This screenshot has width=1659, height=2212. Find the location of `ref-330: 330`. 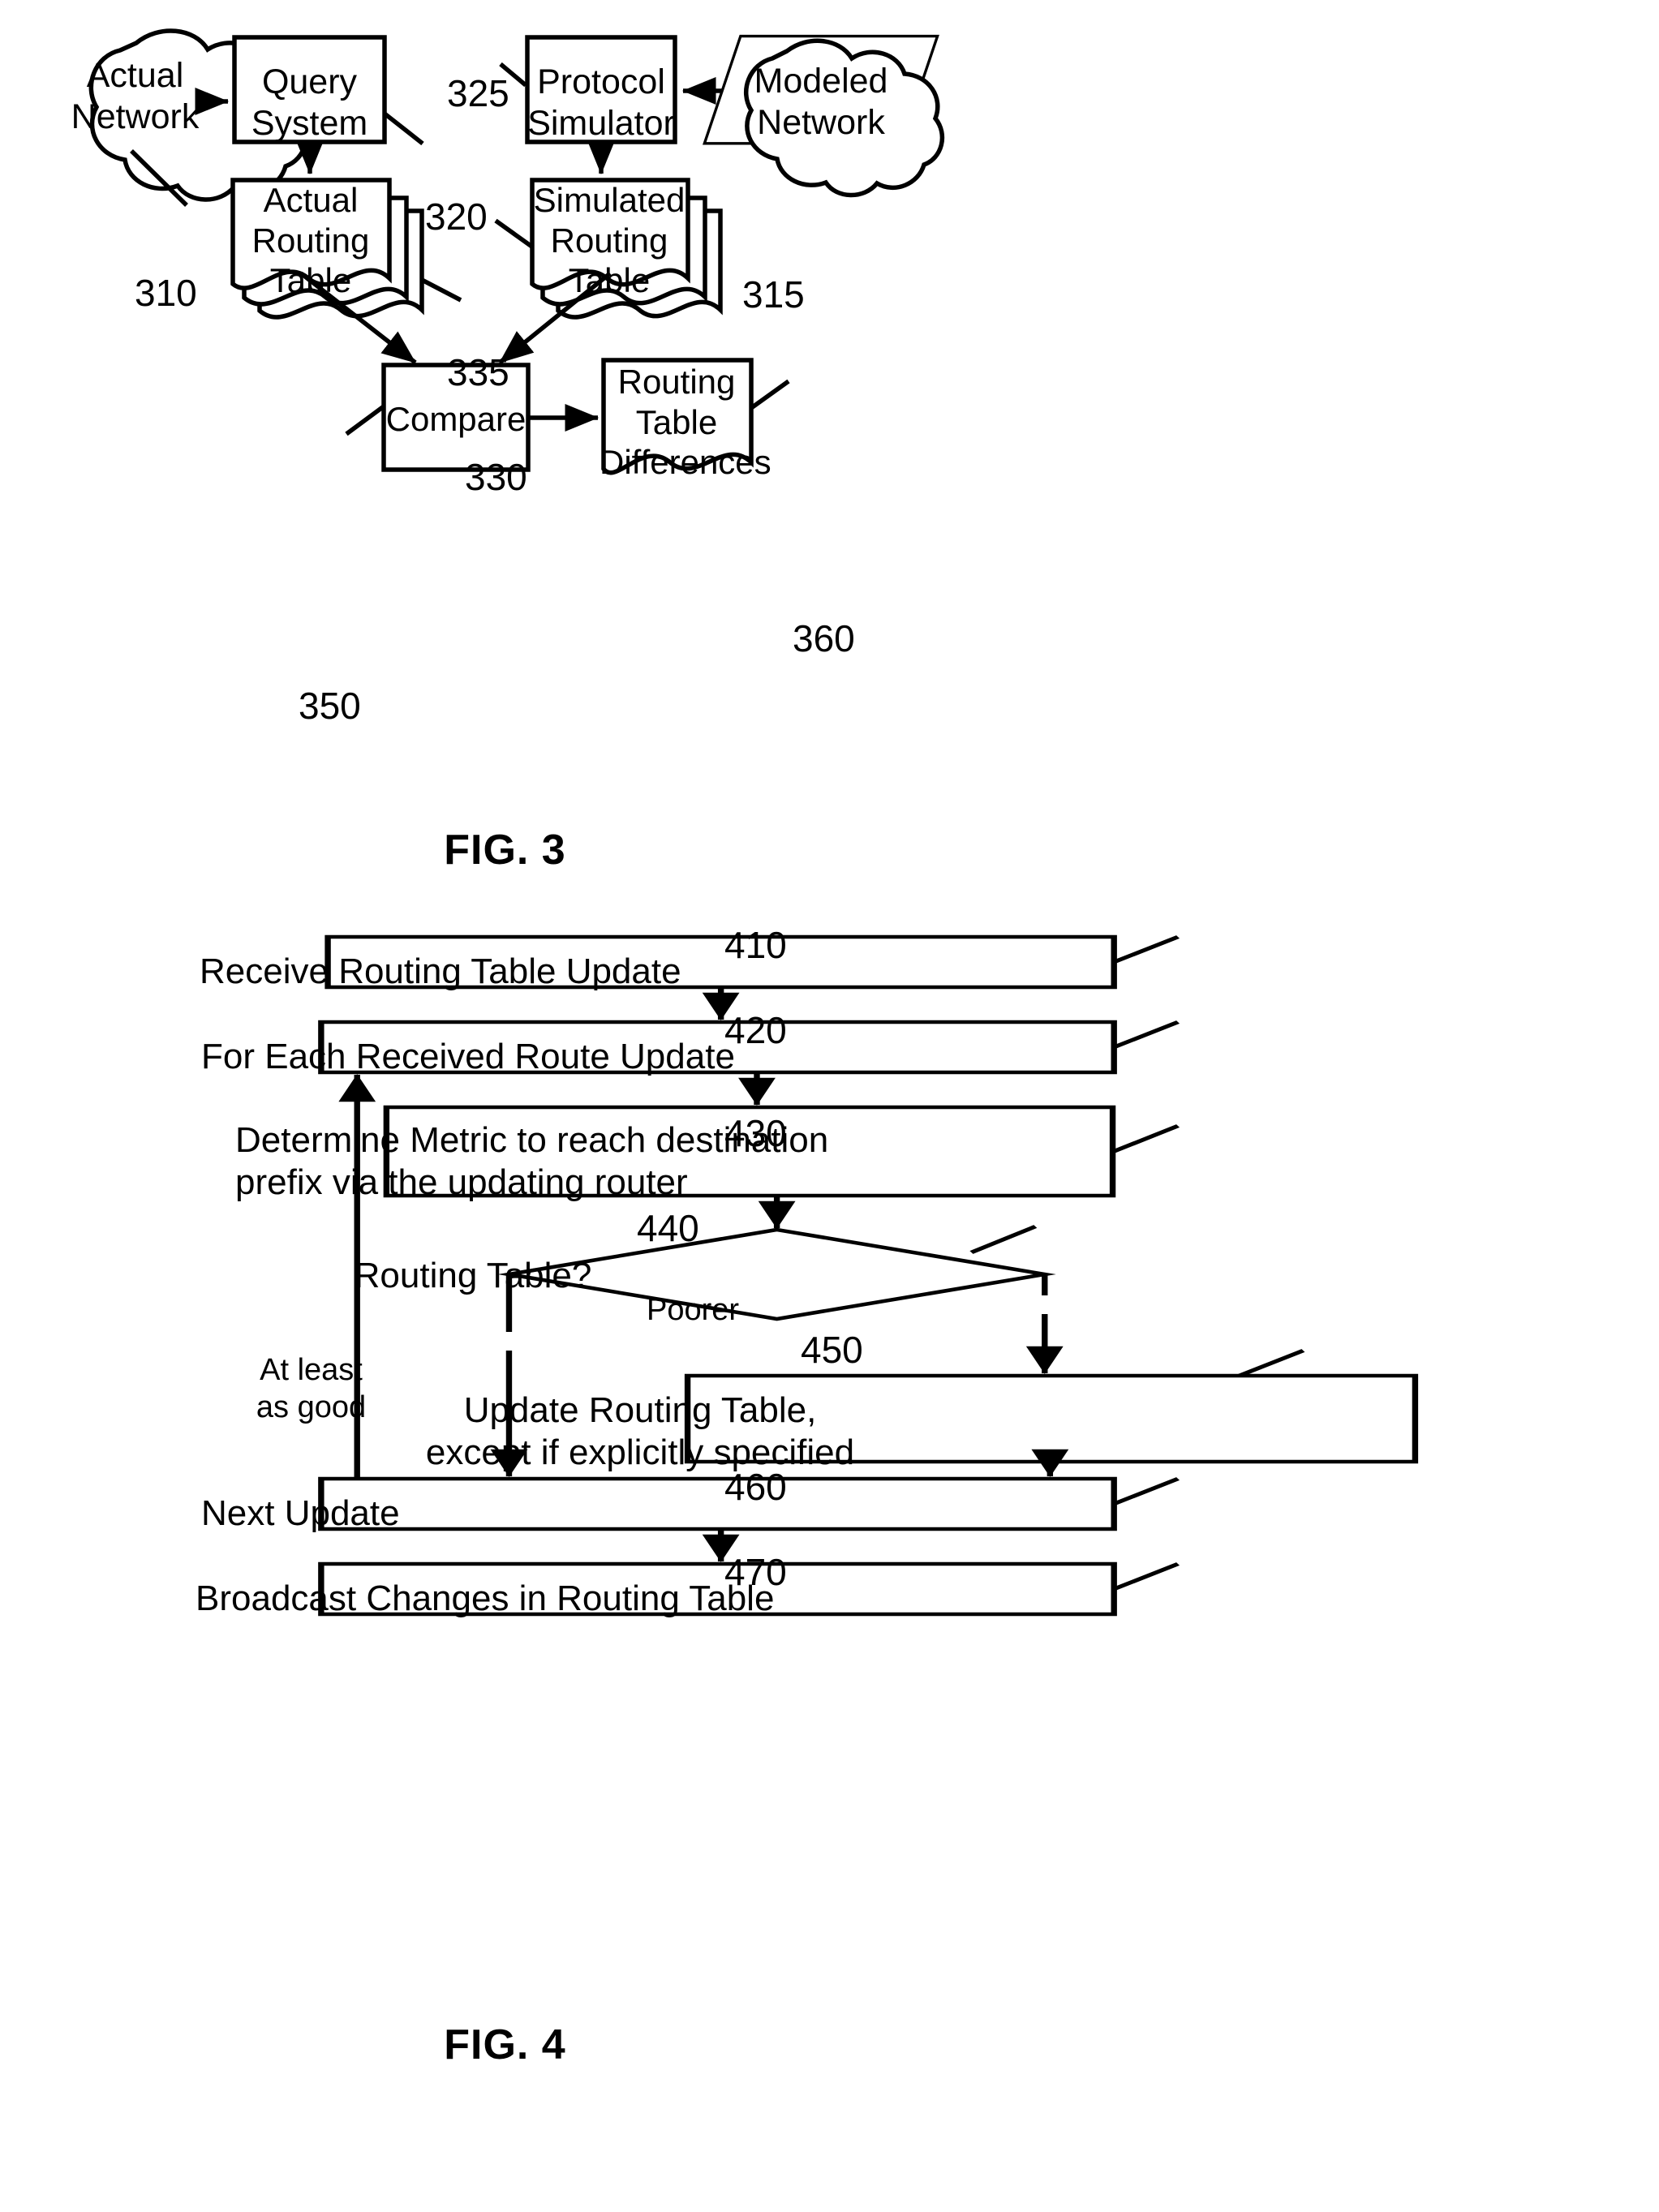

ref-330: 330 is located at coordinates (496, 477).